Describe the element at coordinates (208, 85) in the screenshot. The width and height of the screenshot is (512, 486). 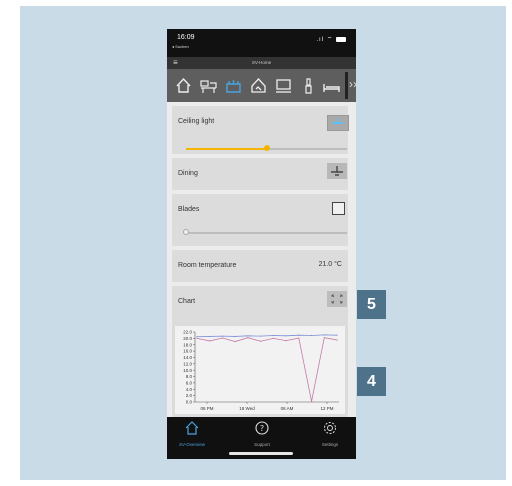
I see `desk-icon` at that location.